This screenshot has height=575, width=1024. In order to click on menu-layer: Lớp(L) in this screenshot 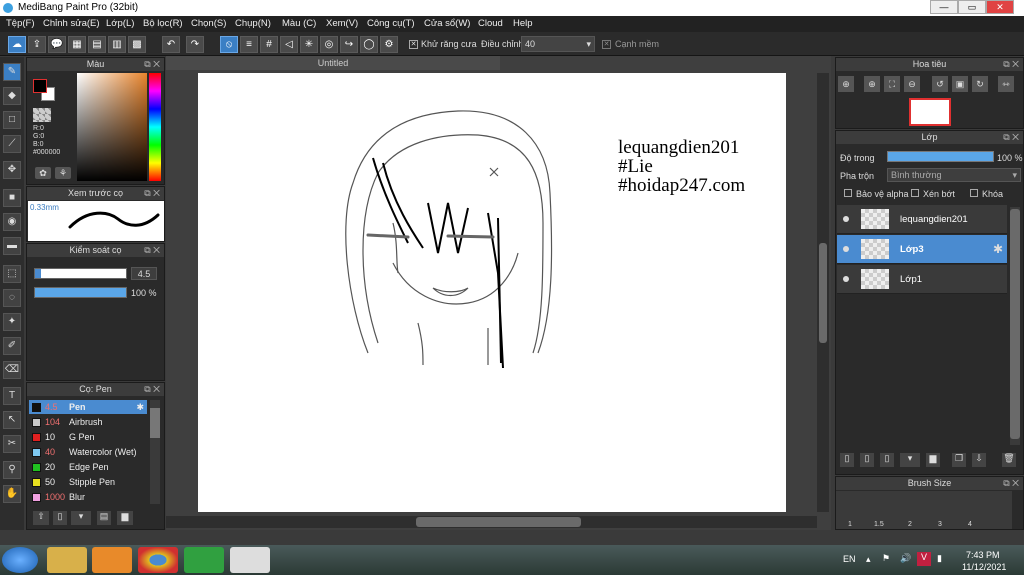, I will do `click(120, 23)`.